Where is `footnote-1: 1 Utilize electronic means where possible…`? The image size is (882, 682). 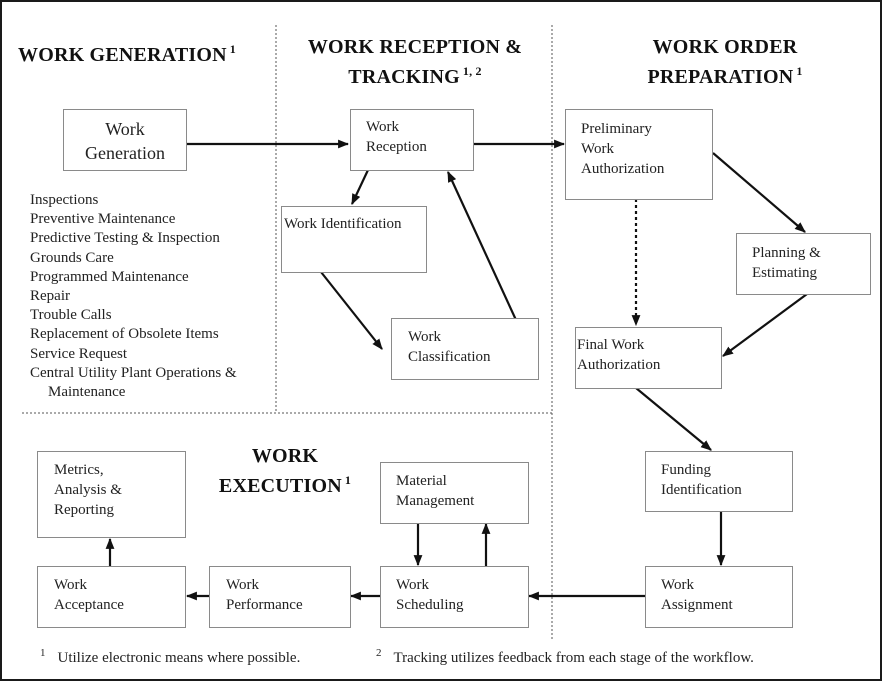 footnote-1: 1 Utilize electronic means where possible… is located at coordinates (170, 657).